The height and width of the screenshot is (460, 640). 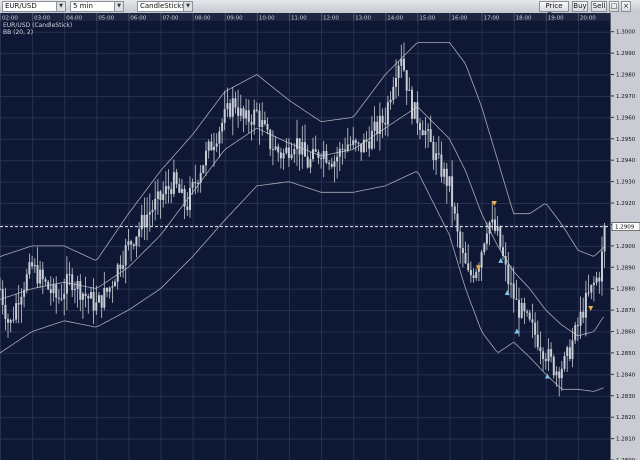 What do you see at coordinates (83, 6) in the screenshot?
I see `interval-value: 5 min` at bounding box center [83, 6].